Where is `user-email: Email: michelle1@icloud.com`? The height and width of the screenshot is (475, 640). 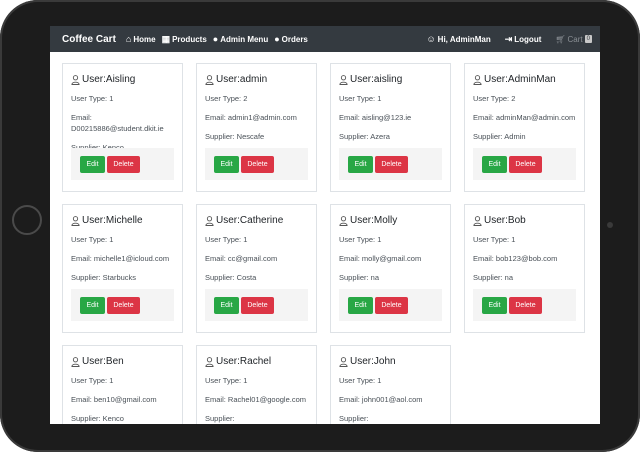
user-email: Email: michelle1@icloud.com is located at coordinates (120, 258).